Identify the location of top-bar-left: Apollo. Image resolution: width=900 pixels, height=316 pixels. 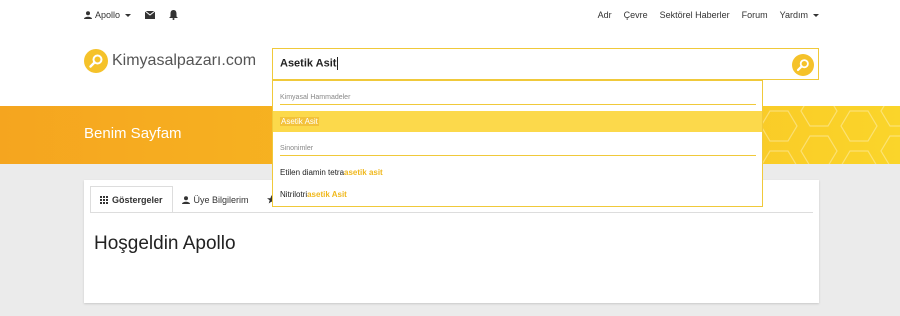
(131, 15).